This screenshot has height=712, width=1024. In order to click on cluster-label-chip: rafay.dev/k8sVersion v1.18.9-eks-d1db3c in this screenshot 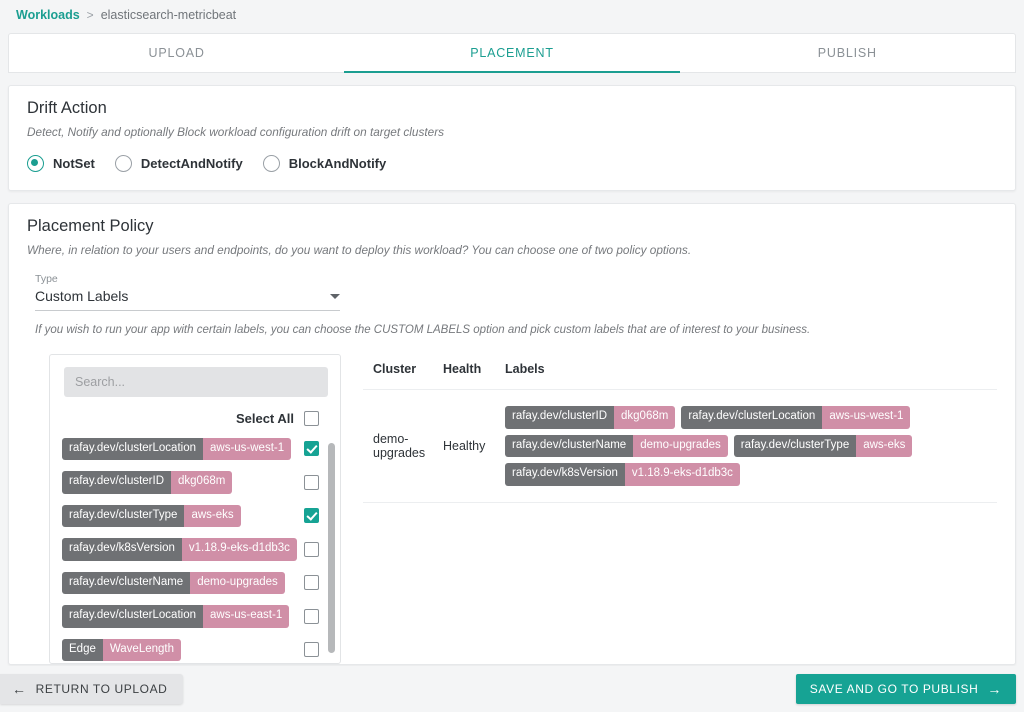, I will do `click(622, 474)`.